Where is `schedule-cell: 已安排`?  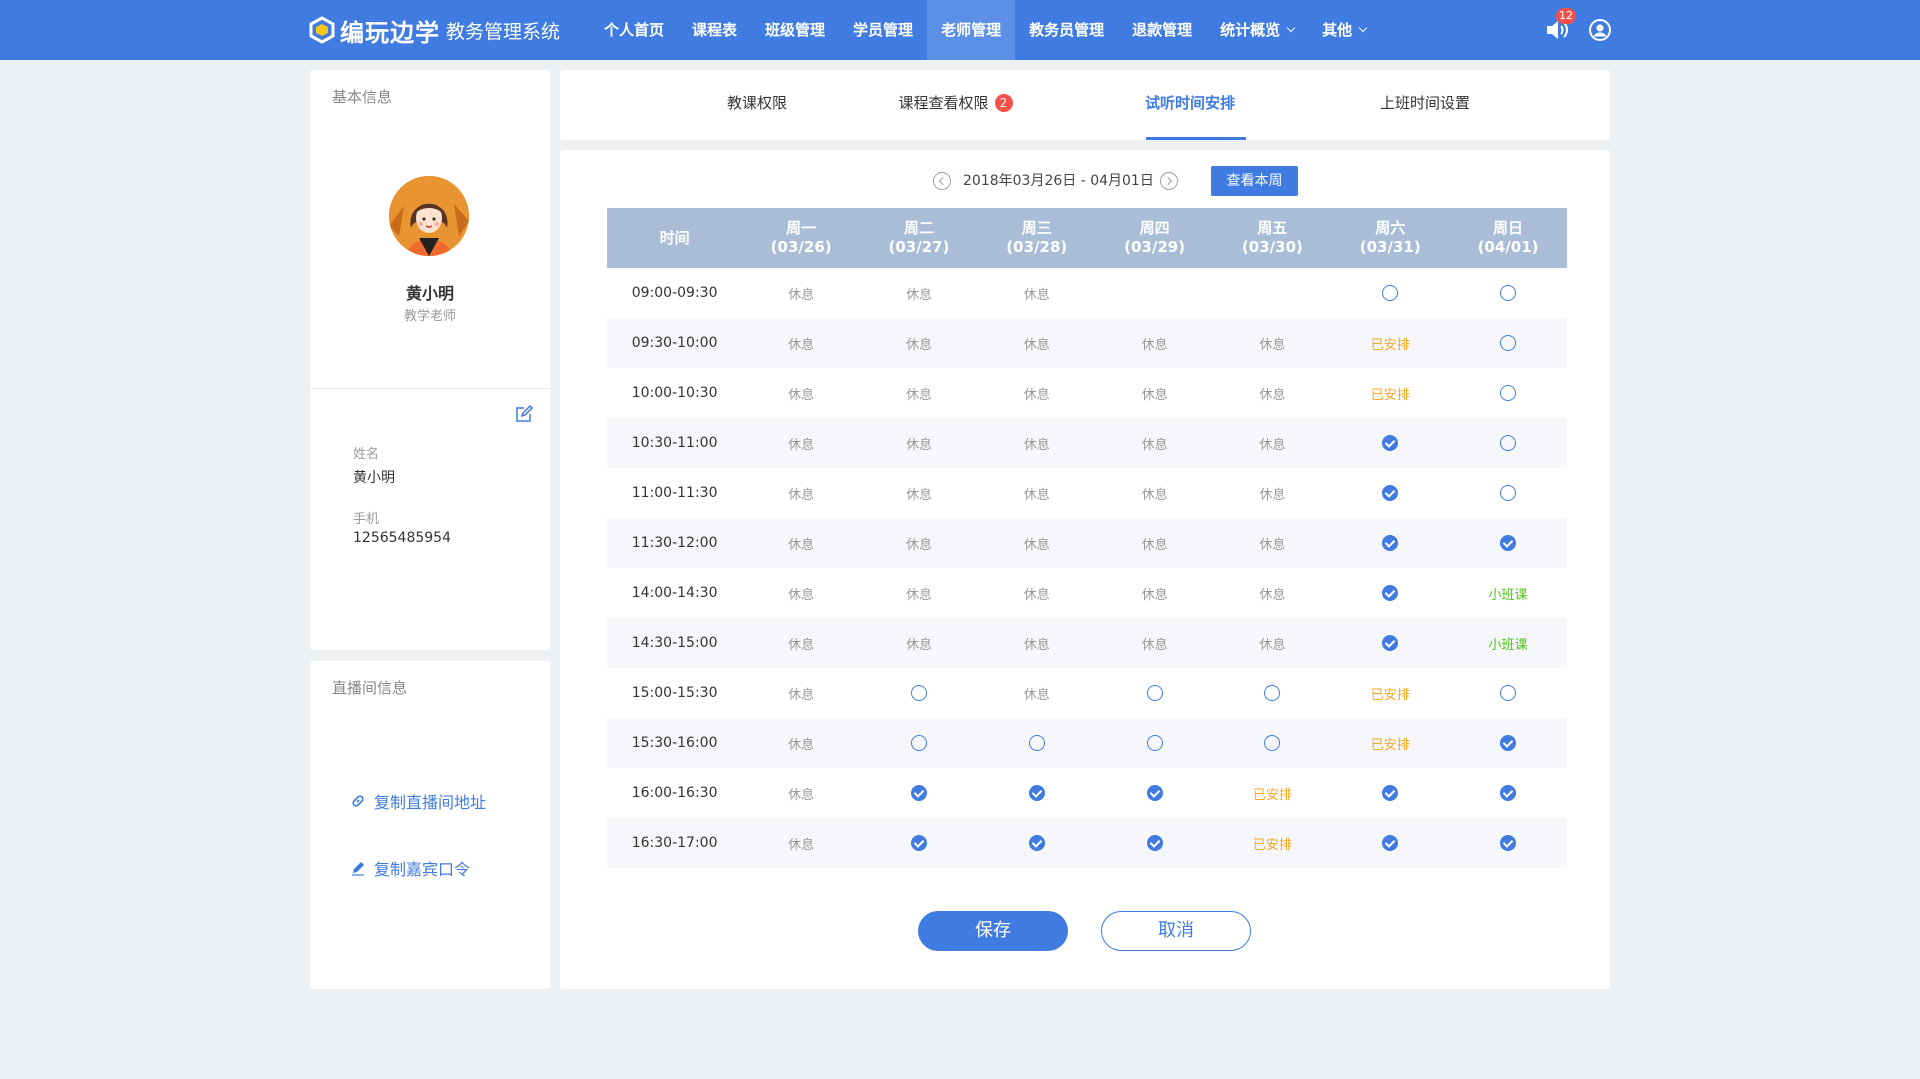
schedule-cell: 已安排 is located at coordinates (1390, 343).